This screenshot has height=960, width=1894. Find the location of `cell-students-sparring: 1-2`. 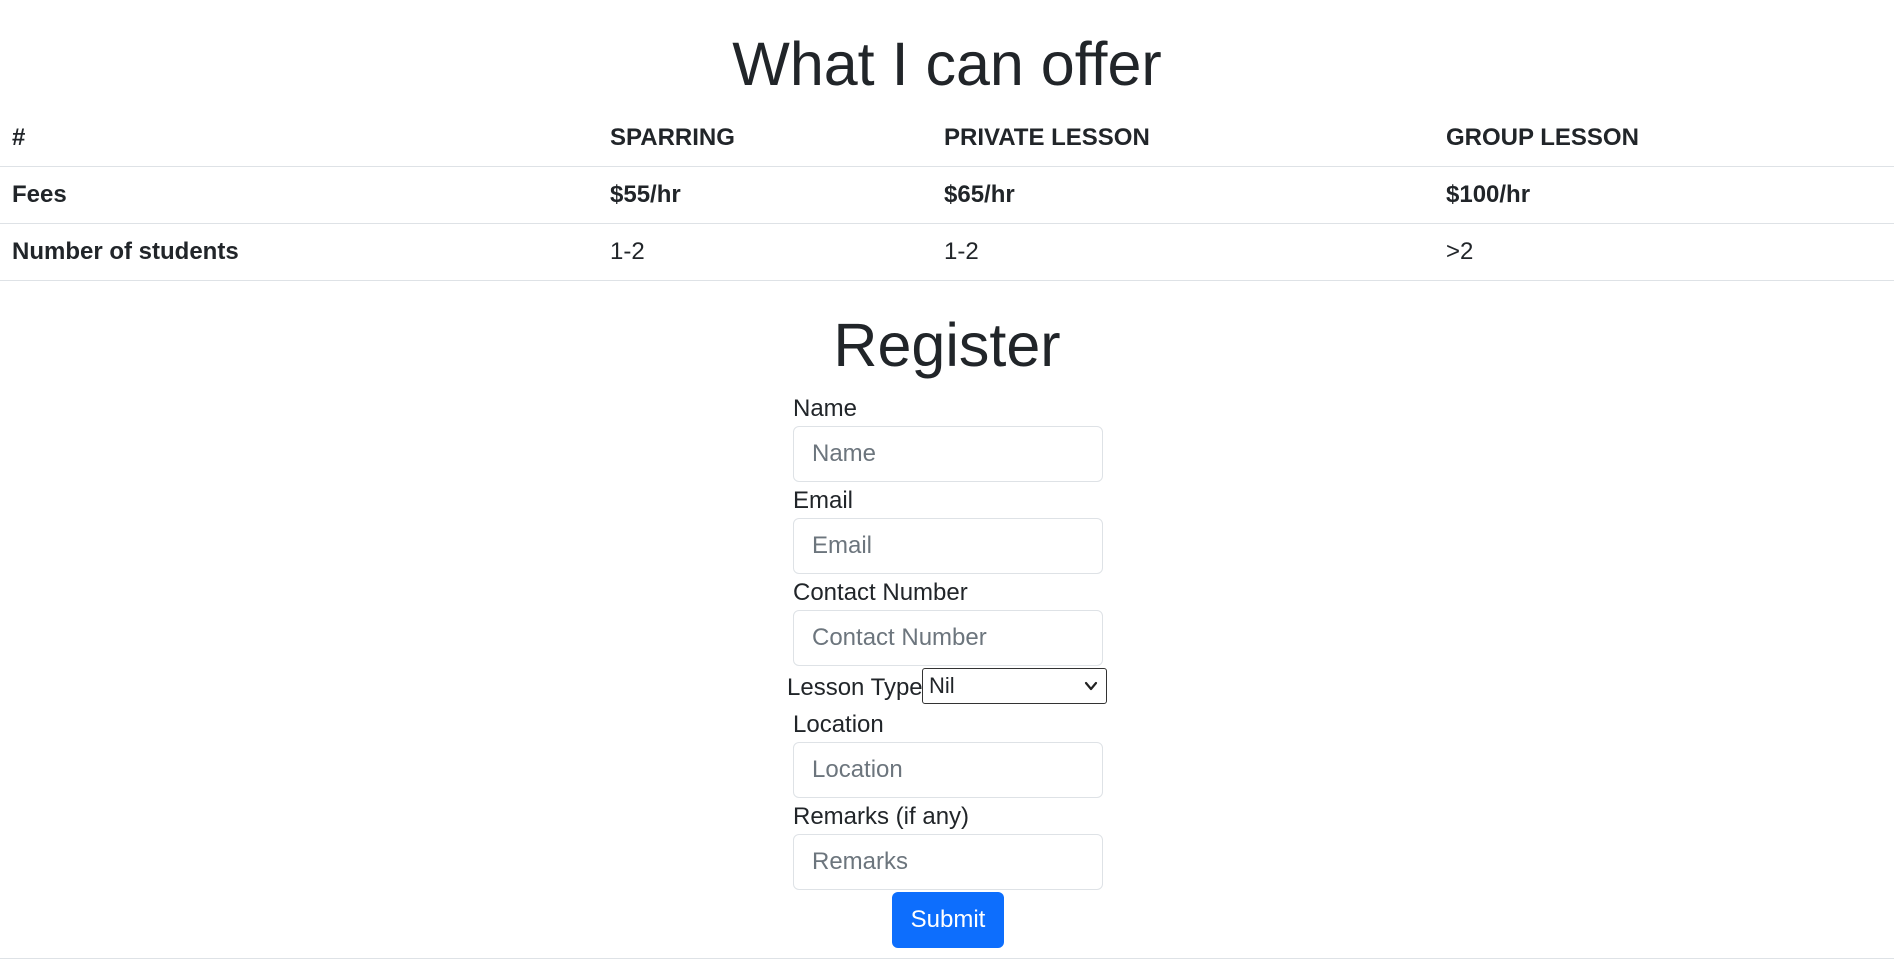

cell-students-sparring: 1-2 is located at coordinates (765, 252).